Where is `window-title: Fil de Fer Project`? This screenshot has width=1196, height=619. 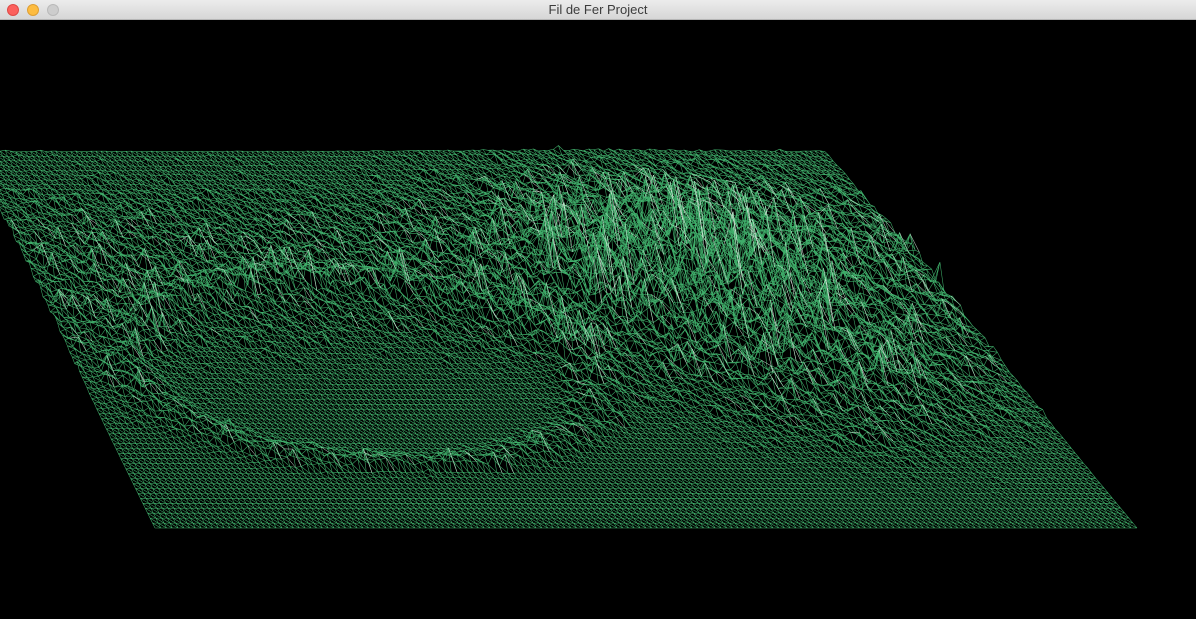 window-title: Fil de Fer Project is located at coordinates (598, 9).